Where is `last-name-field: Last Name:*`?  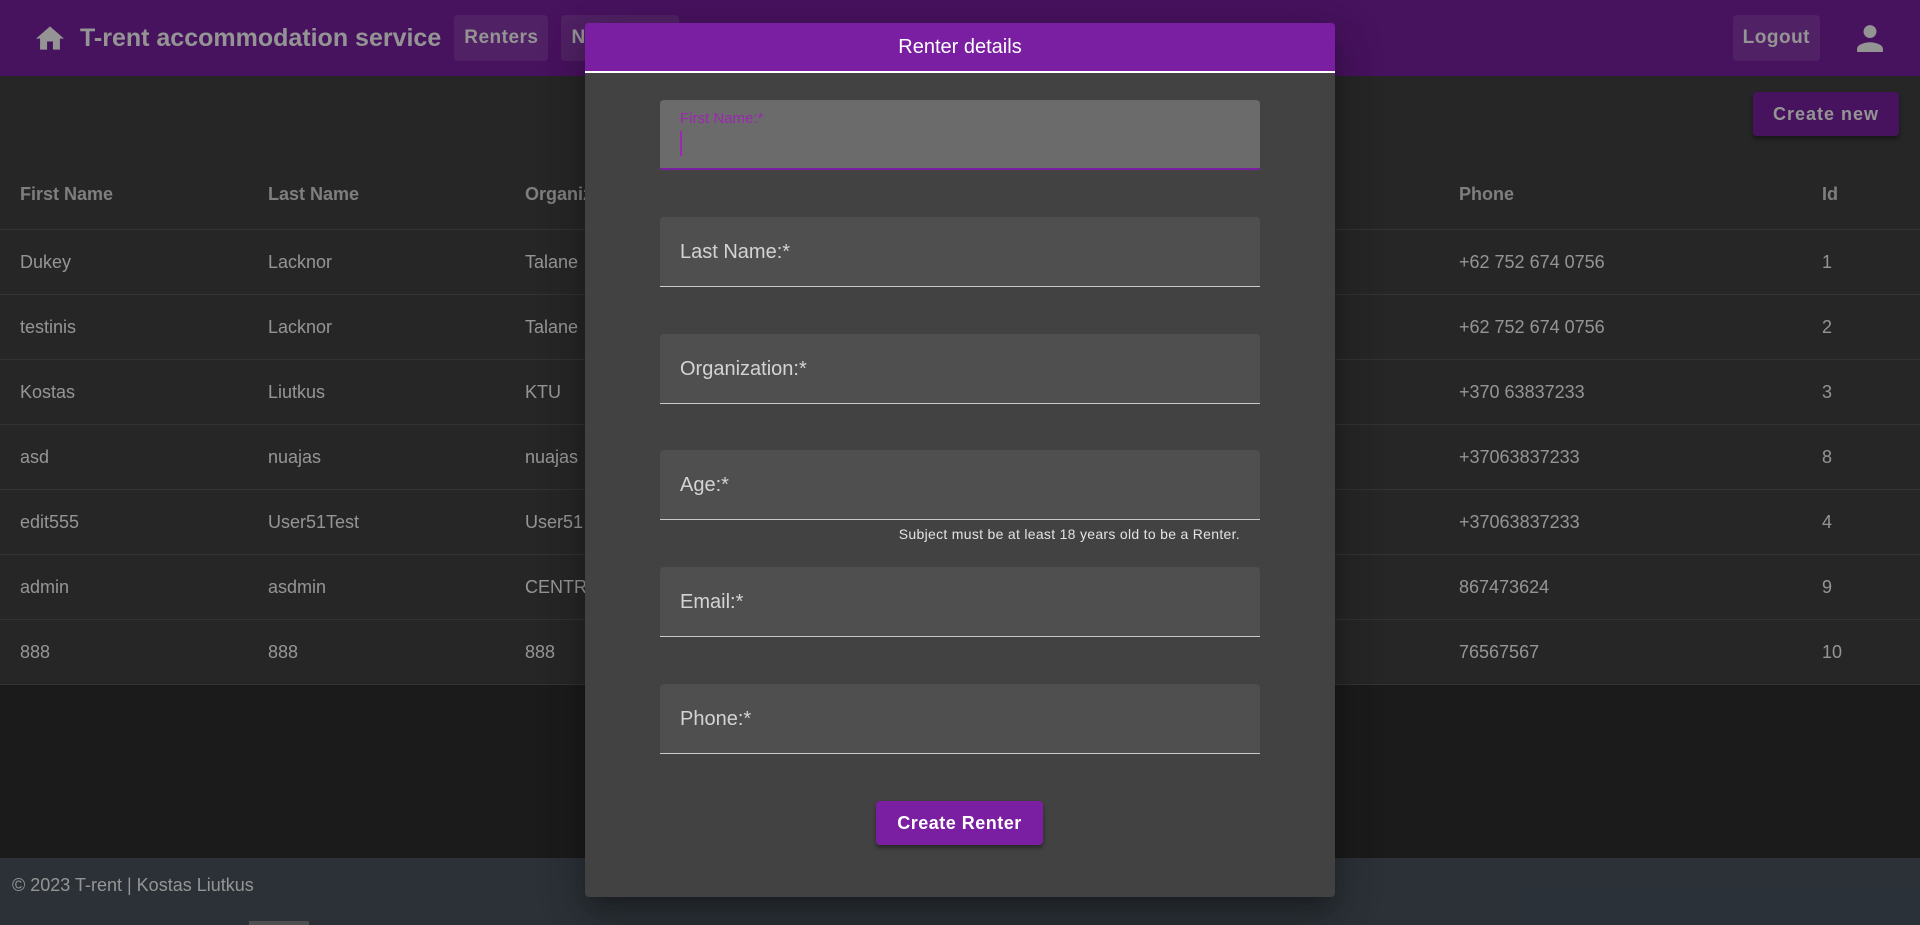 last-name-field: Last Name:* is located at coordinates (960, 252).